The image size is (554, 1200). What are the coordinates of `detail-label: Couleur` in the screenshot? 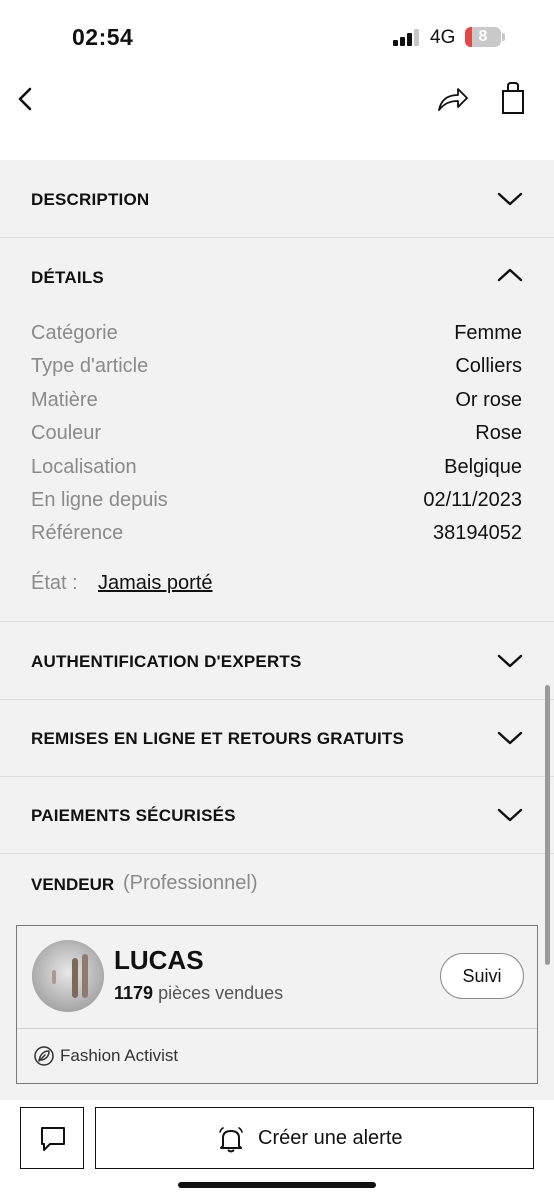 It's located at (66, 433).